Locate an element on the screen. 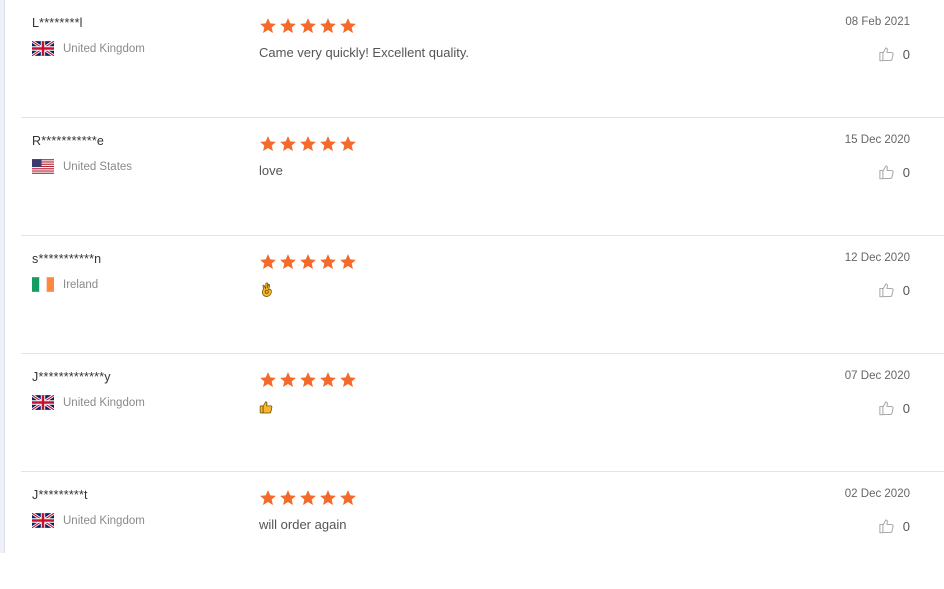  reviewer-country: Ireland is located at coordinates (65, 284).